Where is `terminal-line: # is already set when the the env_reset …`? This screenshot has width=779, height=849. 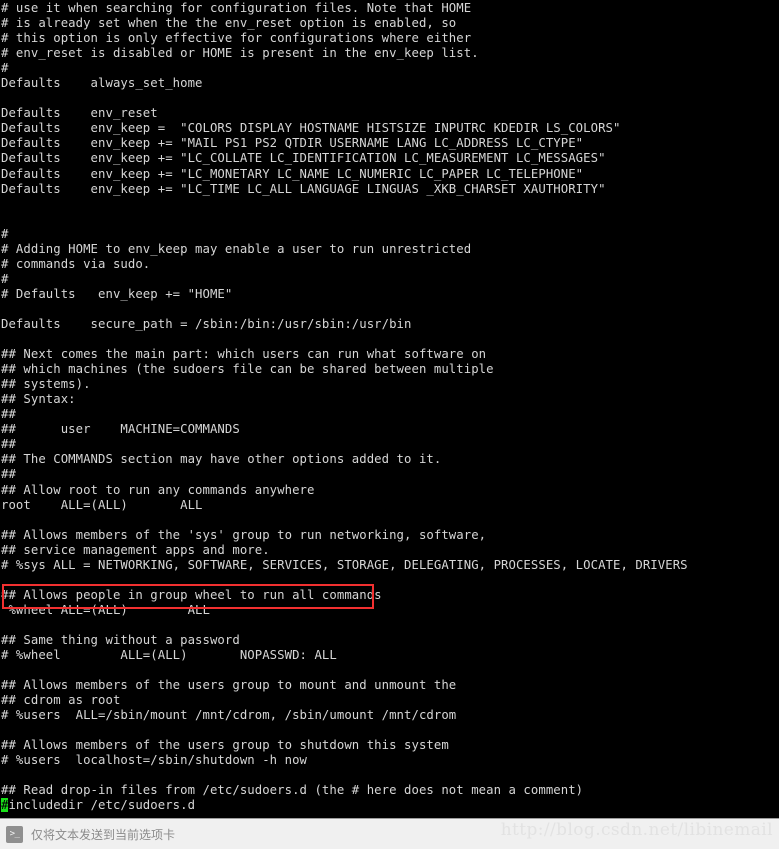
terminal-line: # is already set when the the env_reset … is located at coordinates (229, 23).